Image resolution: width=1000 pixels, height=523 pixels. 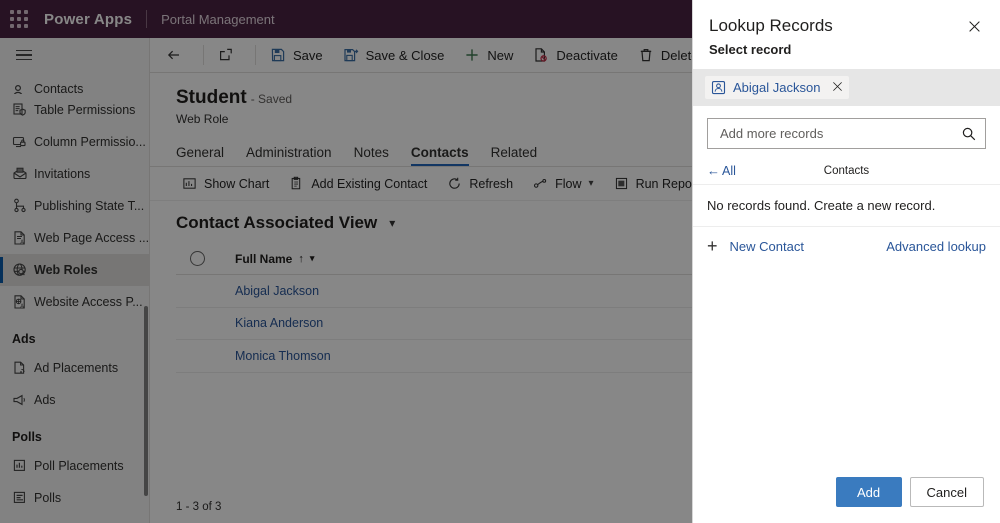 I want to click on results-actions: + New Contact Advanced lookup, so click(x=846, y=246).